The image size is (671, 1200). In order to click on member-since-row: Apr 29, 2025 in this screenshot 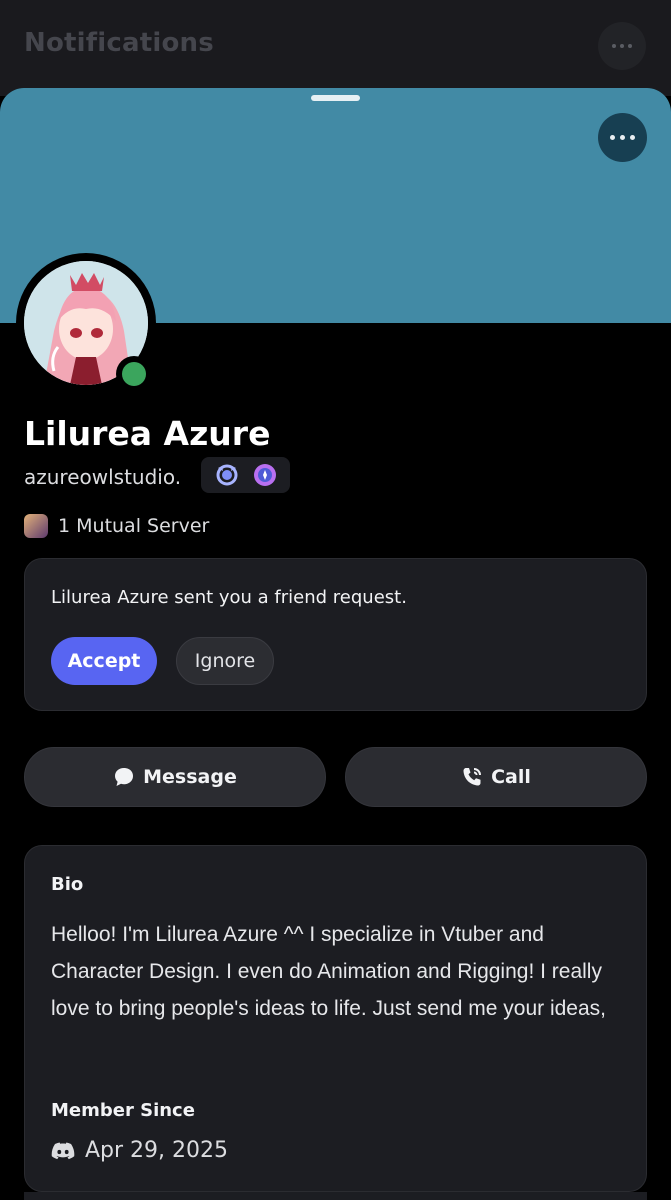, I will do `click(139, 1150)`.